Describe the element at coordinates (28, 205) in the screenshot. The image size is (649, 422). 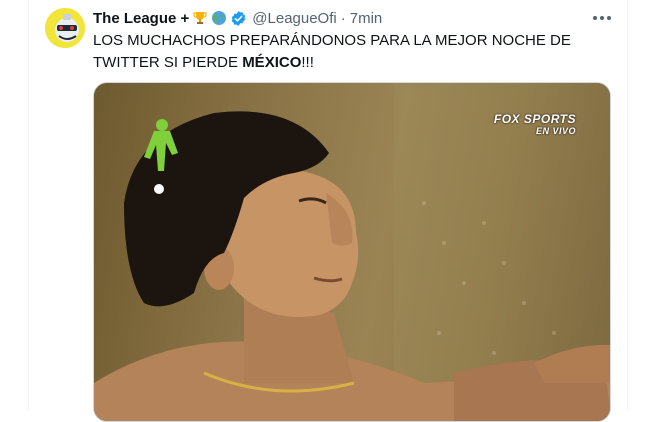
I see `timeline-border-left` at that location.